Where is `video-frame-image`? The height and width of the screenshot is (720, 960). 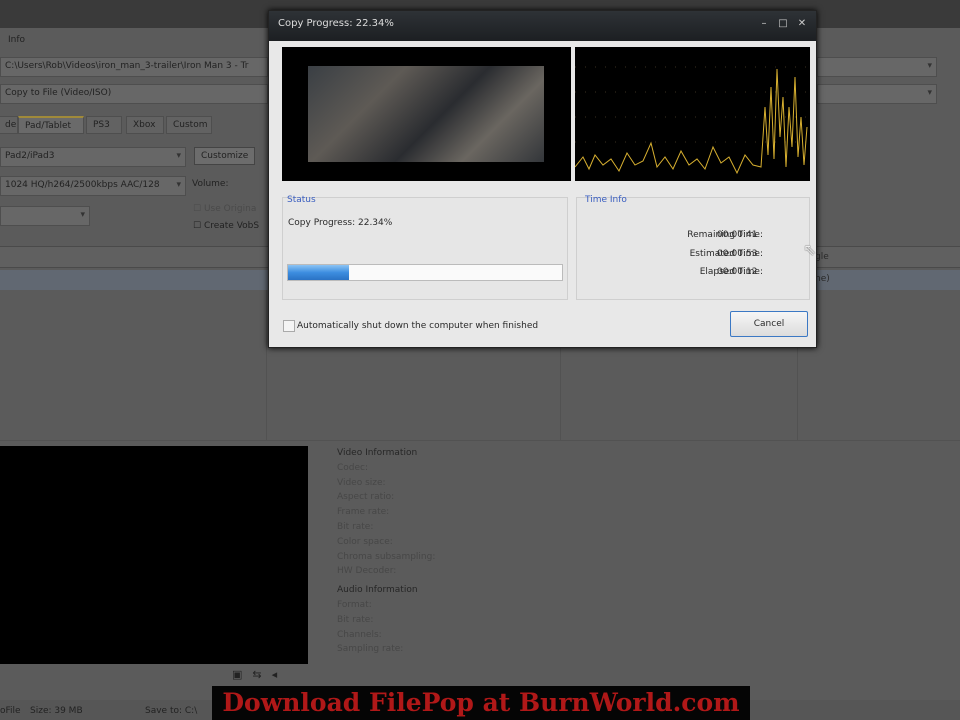 video-frame-image is located at coordinates (426, 114).